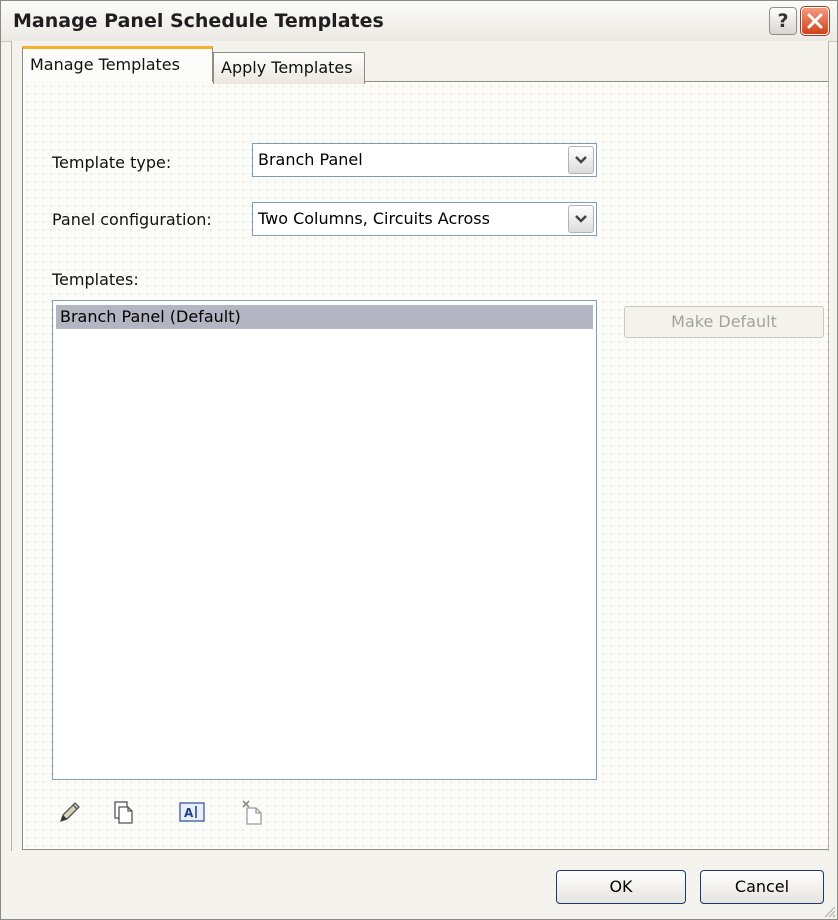 The image size is (838, 920). What do you see at coordinates (70, 812) in the screenshot?
I see `pencil-icon` at bounding box center [70, 812].